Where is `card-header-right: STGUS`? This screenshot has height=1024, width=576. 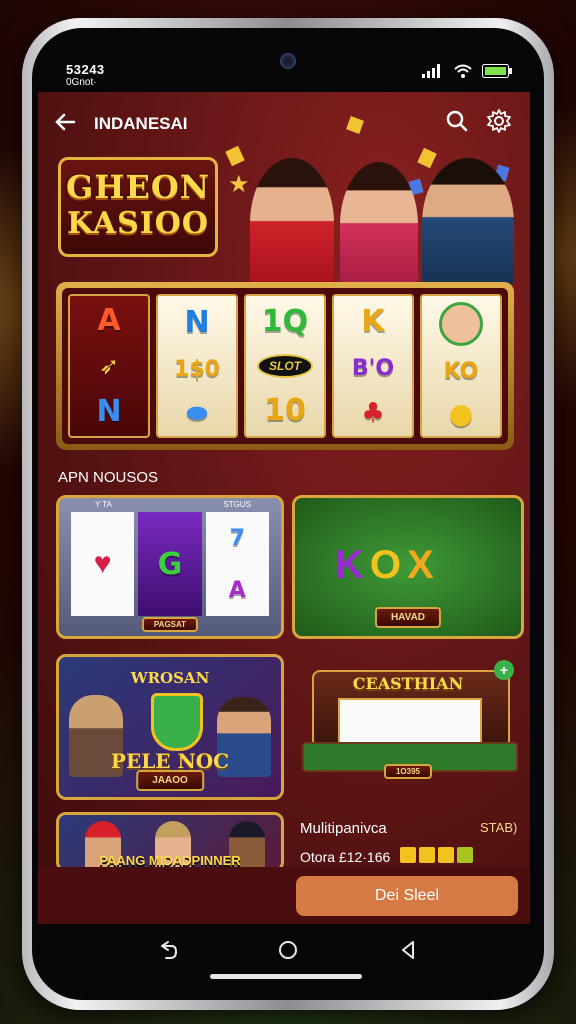 card-header-right: STGUS is located at coordinates (237, 504).